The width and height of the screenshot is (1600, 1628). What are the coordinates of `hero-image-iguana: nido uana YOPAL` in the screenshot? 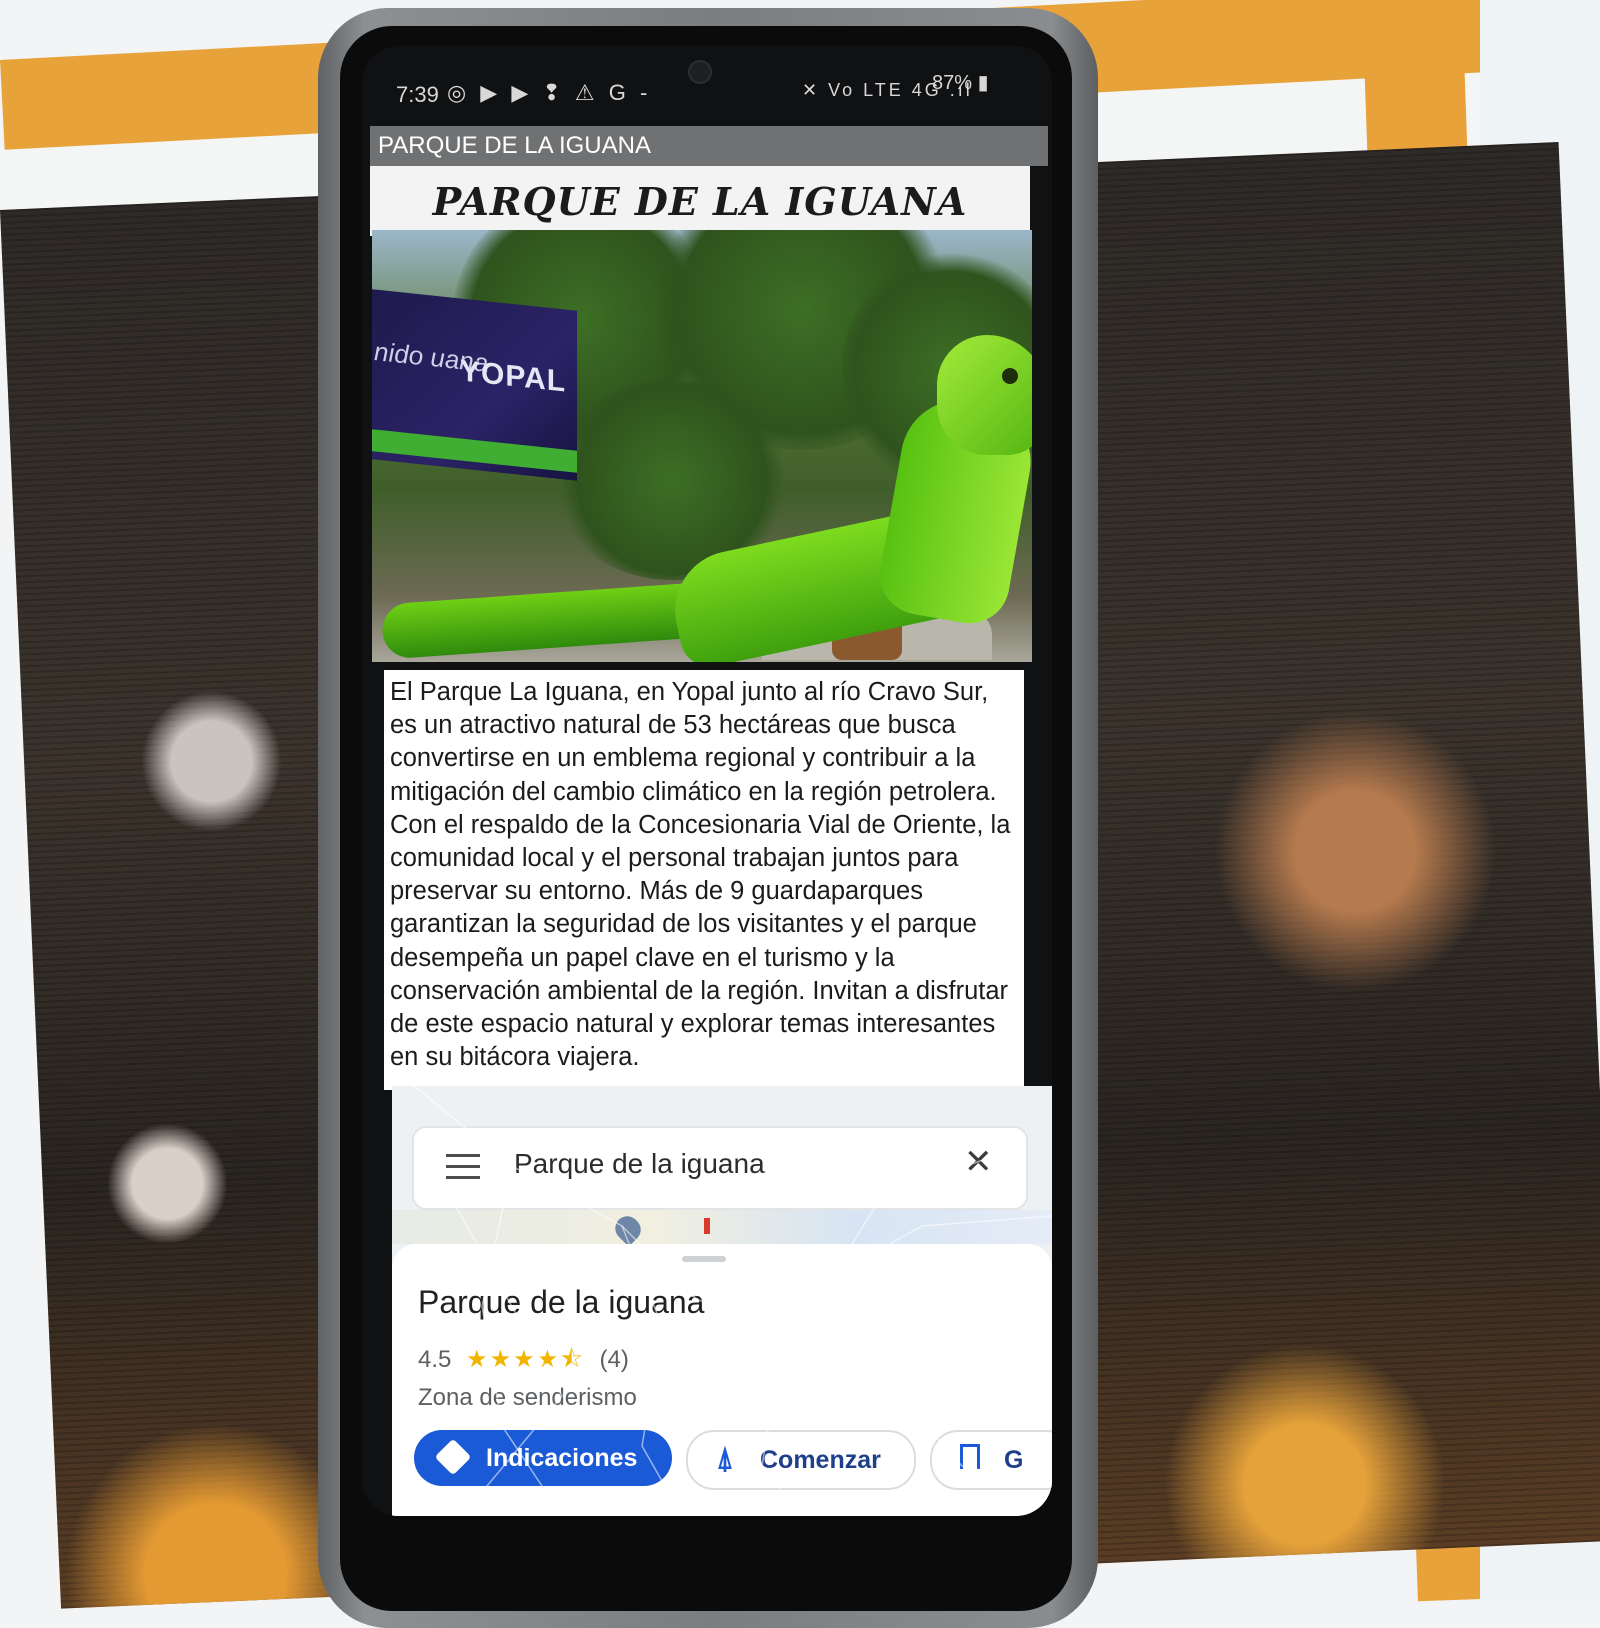 It's located at (702, 446).